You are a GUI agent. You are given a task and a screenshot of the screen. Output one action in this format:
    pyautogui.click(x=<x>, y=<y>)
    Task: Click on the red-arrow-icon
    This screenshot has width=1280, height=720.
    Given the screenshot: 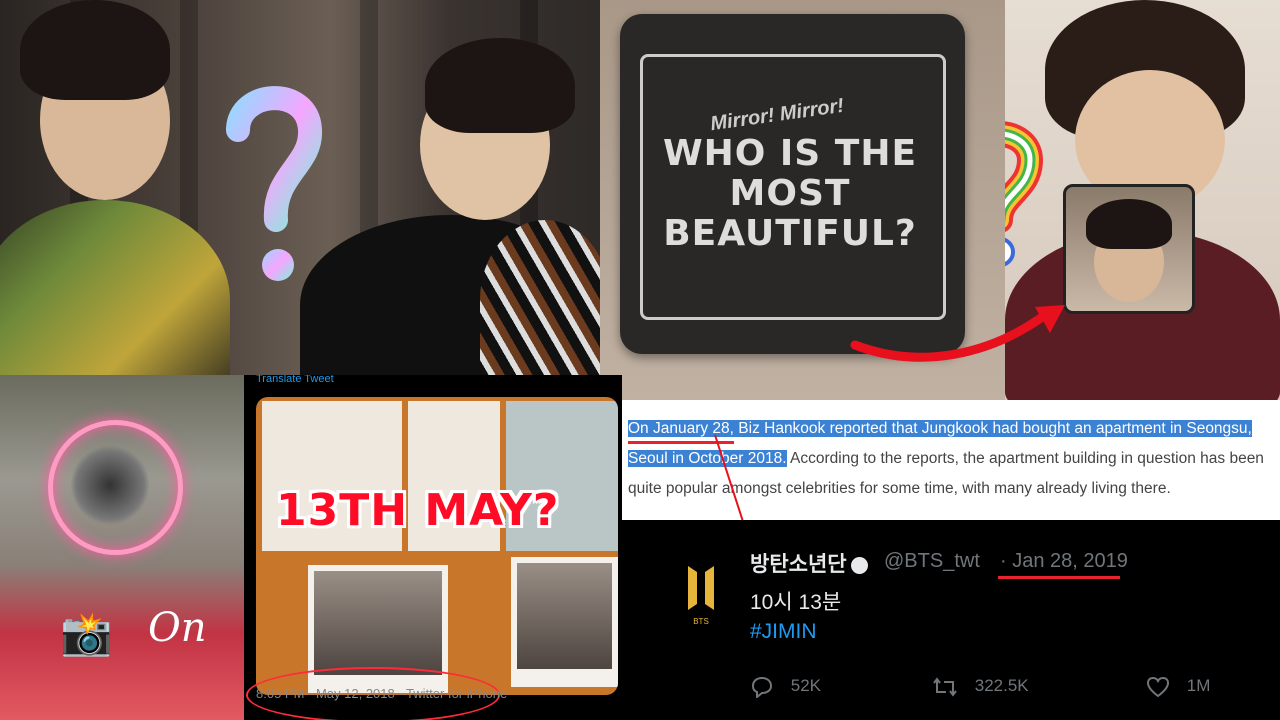 What is the action you would take?
    pyautogui.click(x=957, y=333)
    